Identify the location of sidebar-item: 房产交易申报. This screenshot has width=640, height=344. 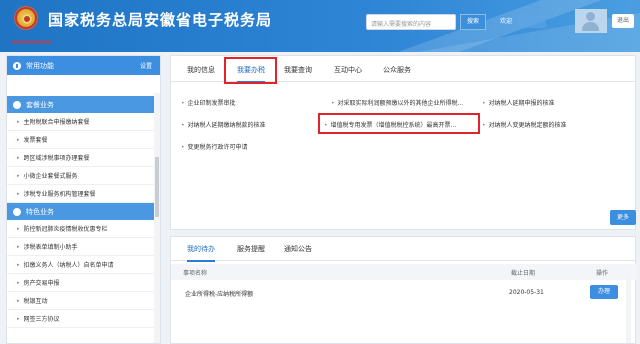
(83, 283).